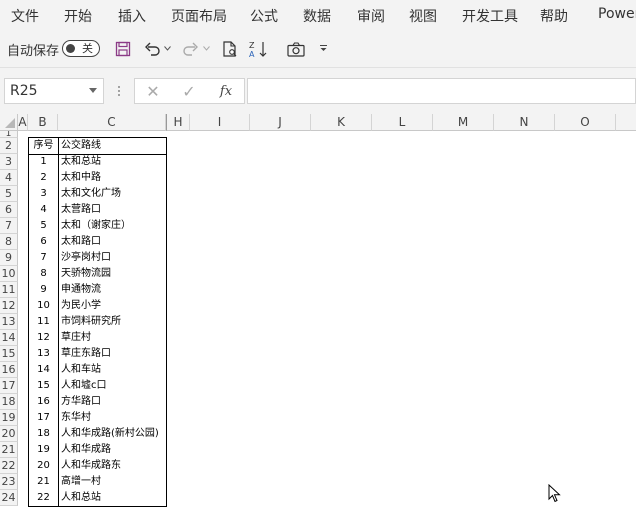 This screenshot has width=636, height=509. Describe the element at coordinates (132, 16) in the screenshot. I see `tab-insert: 插入` at that location.